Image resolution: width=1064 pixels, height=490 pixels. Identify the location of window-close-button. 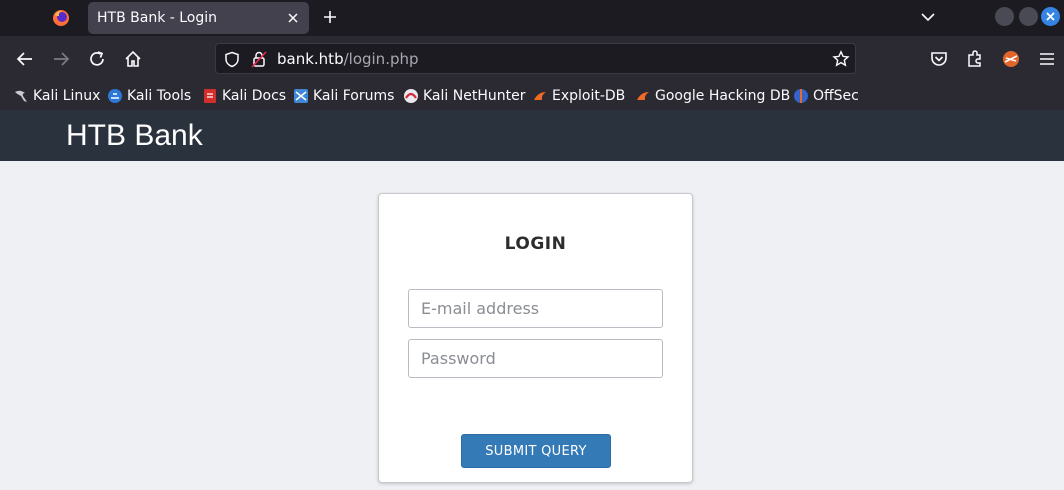
(1050, 16).